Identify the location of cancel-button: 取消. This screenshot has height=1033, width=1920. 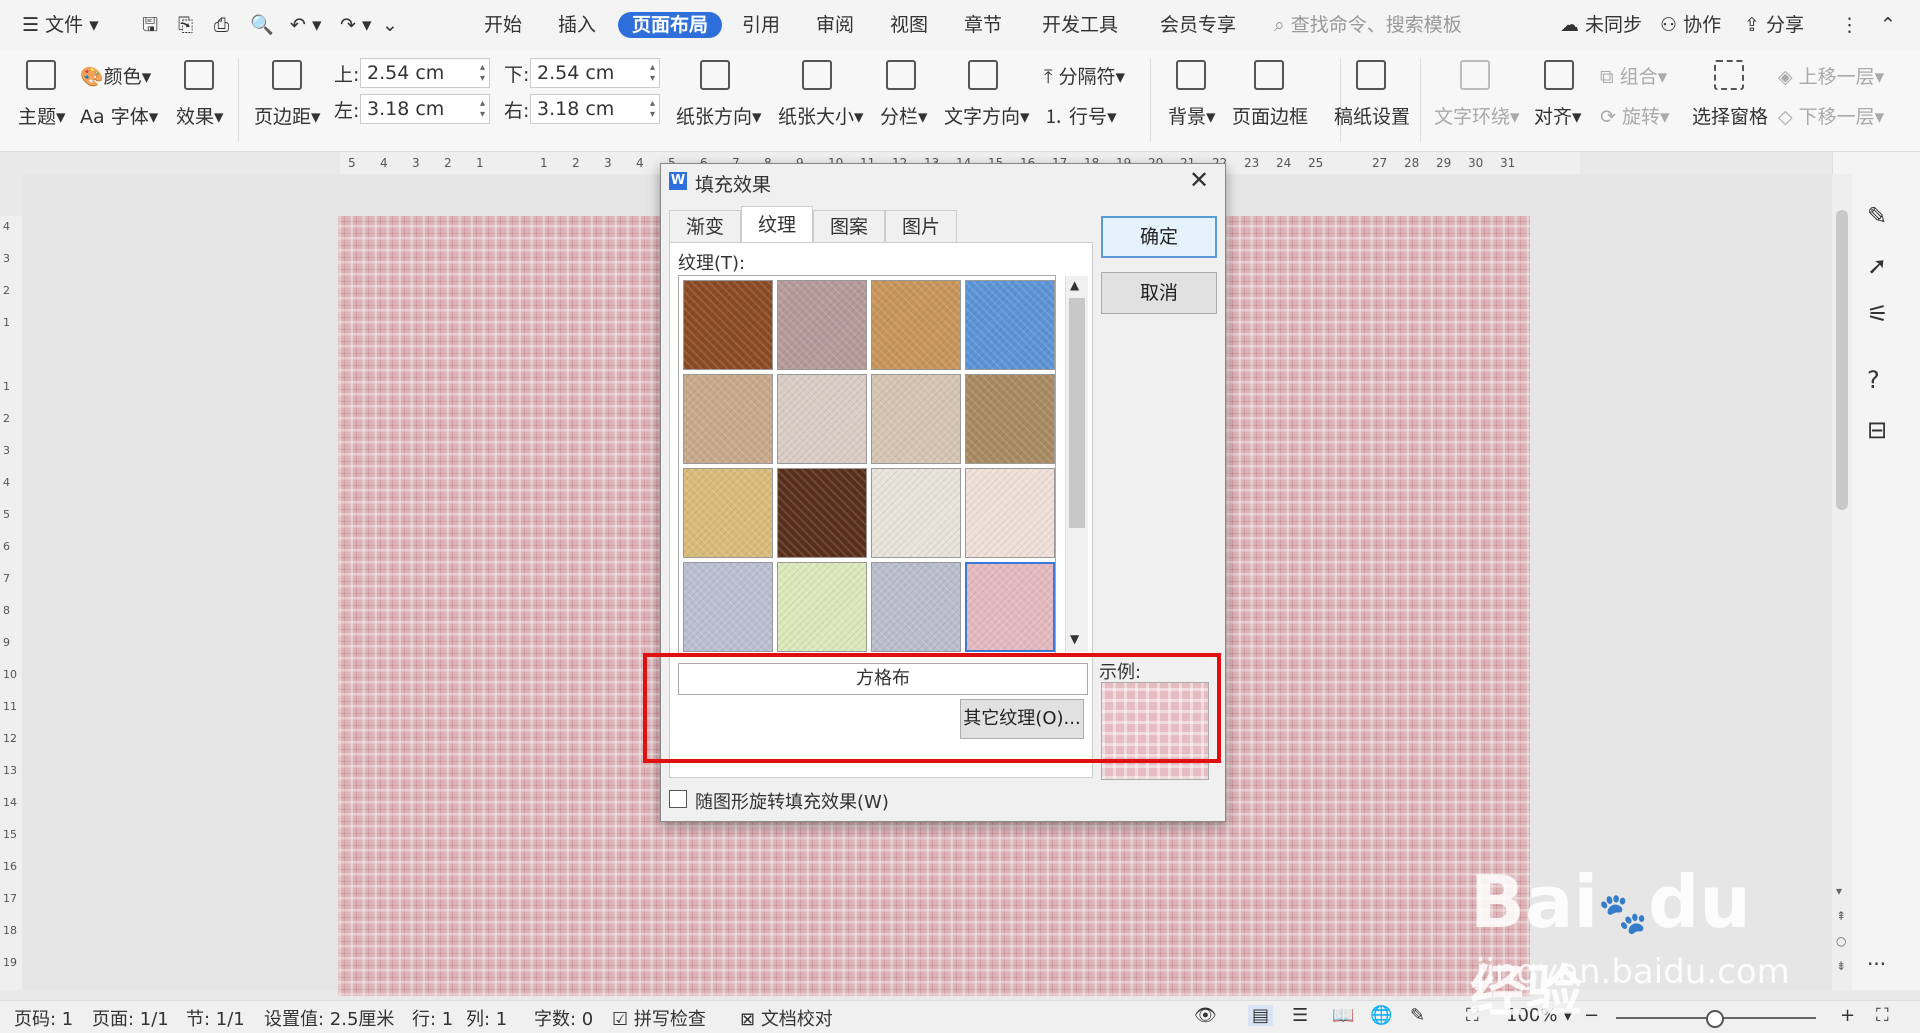
(1159, 293).